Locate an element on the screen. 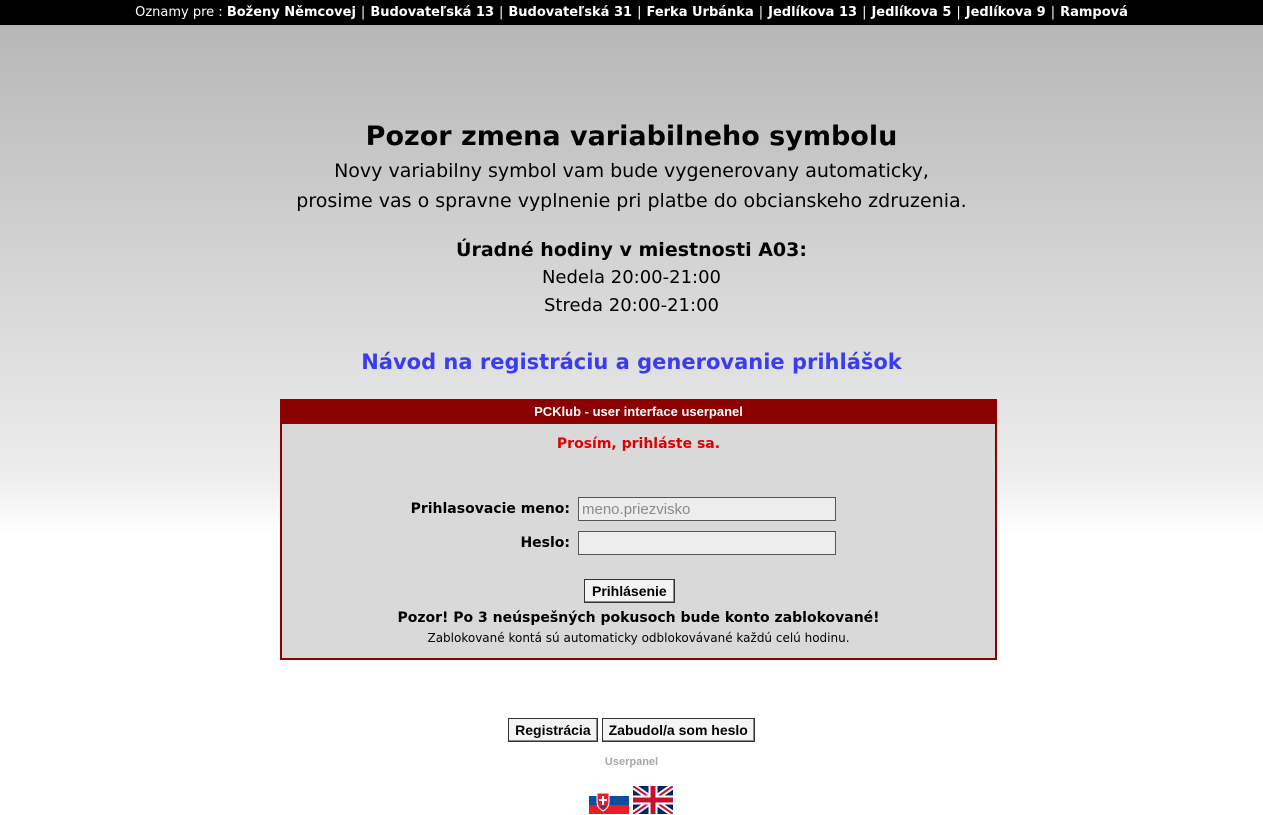 Image resolution: width=1263 pixels, height=815 pixels. language-switcher is located at coordinates (632, 800).